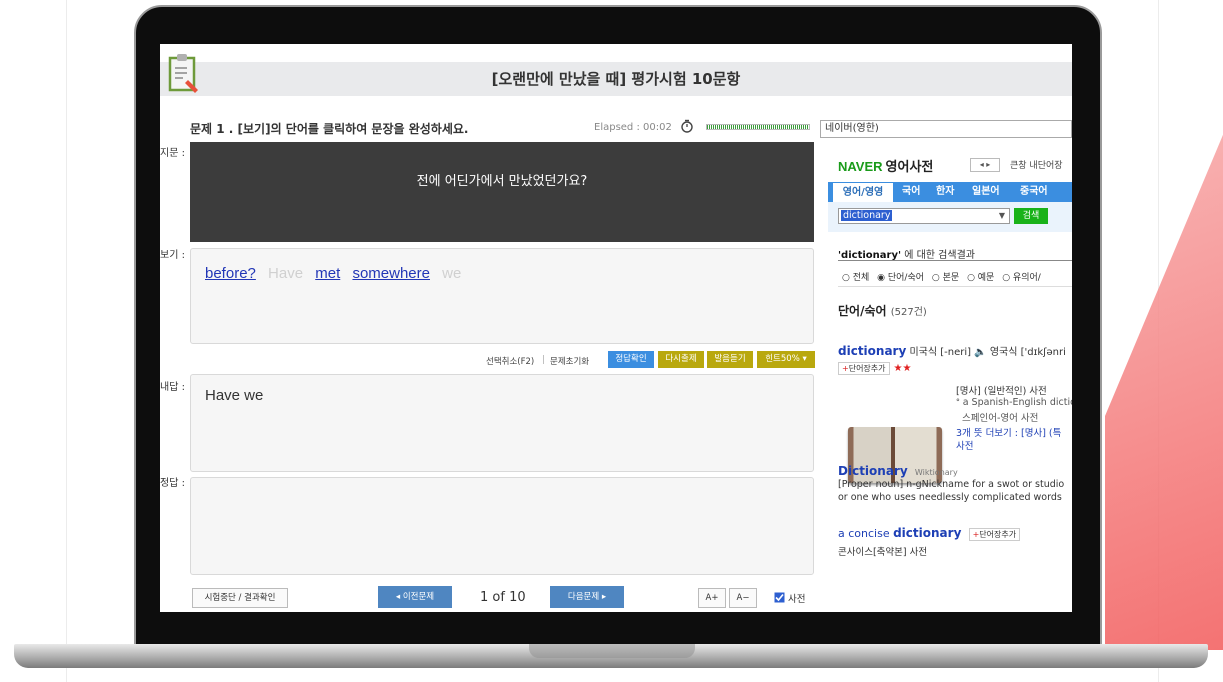 This screenshot has width=1223, height=682. What do you see at coordinates (502, 526) in the screenshot?
I see `correct-answer-box` at bounding box center [502, 526].